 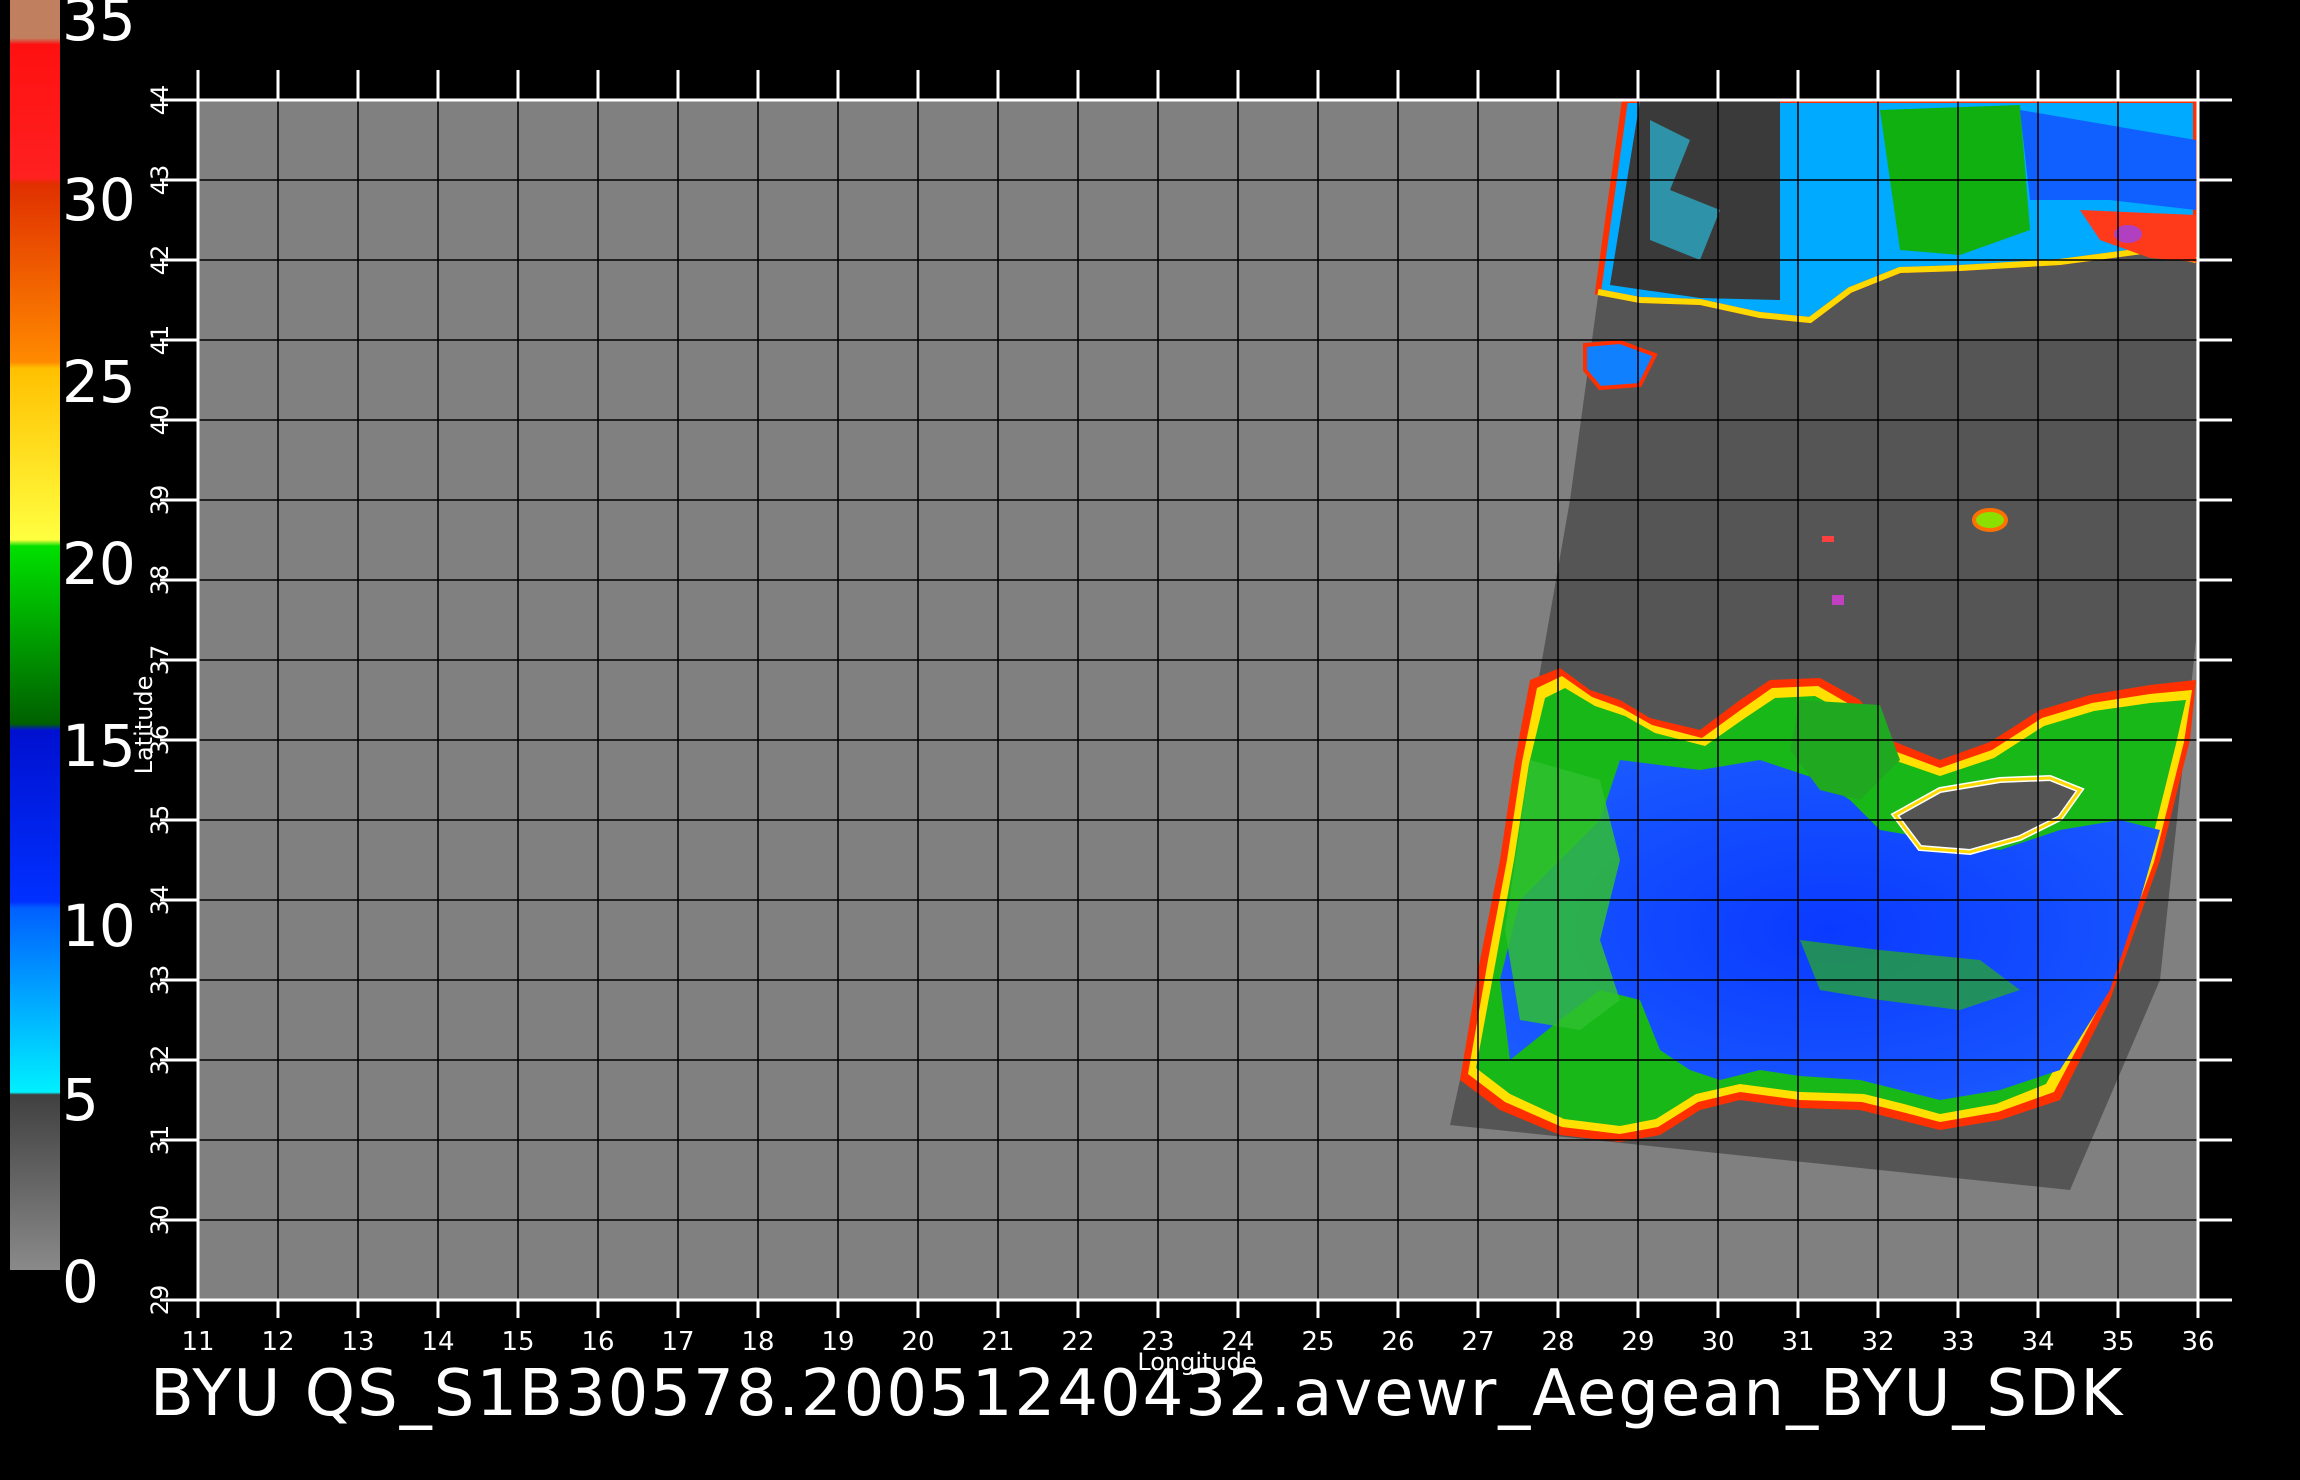 What do you see at coordinates (1797, 1342) in the screenshot?
I see `x-tick-label: 31` at bounding box center [1797, 1342].